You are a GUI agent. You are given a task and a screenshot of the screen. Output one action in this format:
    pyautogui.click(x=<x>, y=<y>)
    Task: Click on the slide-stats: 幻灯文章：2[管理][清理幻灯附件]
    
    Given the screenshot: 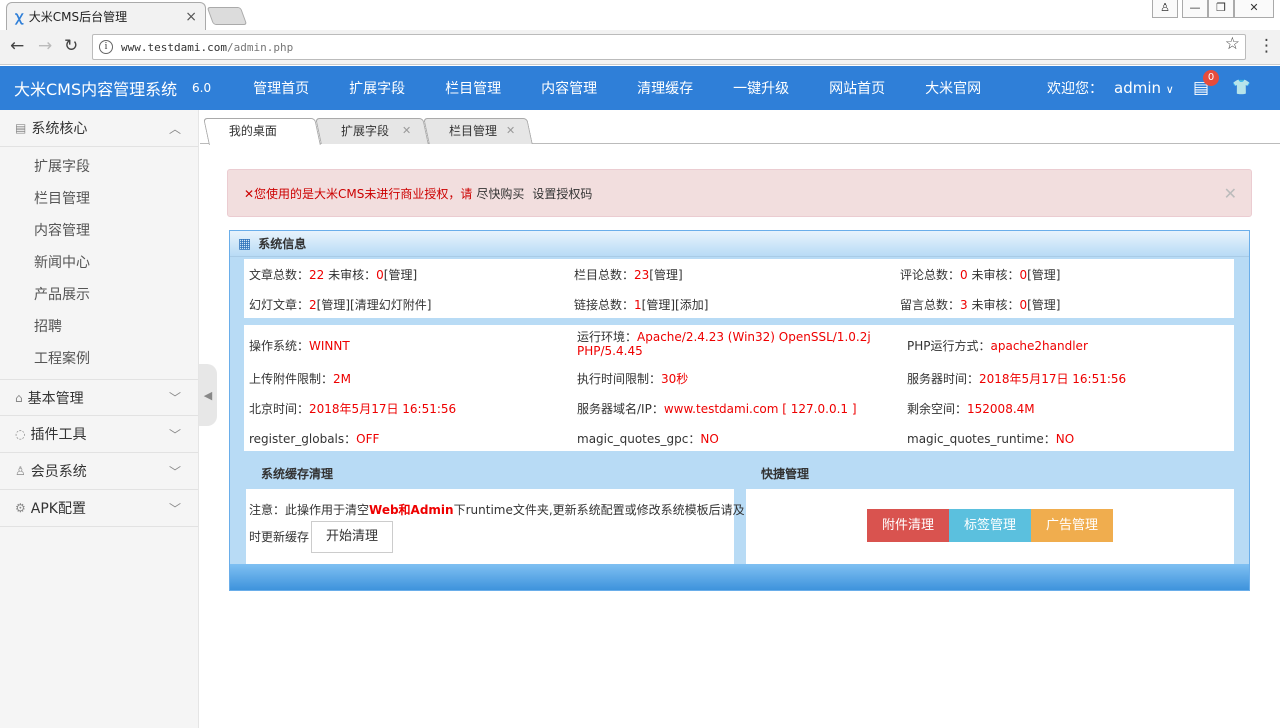 What is the action you would take?
    pyautogui.click(x=340, y=304)
    